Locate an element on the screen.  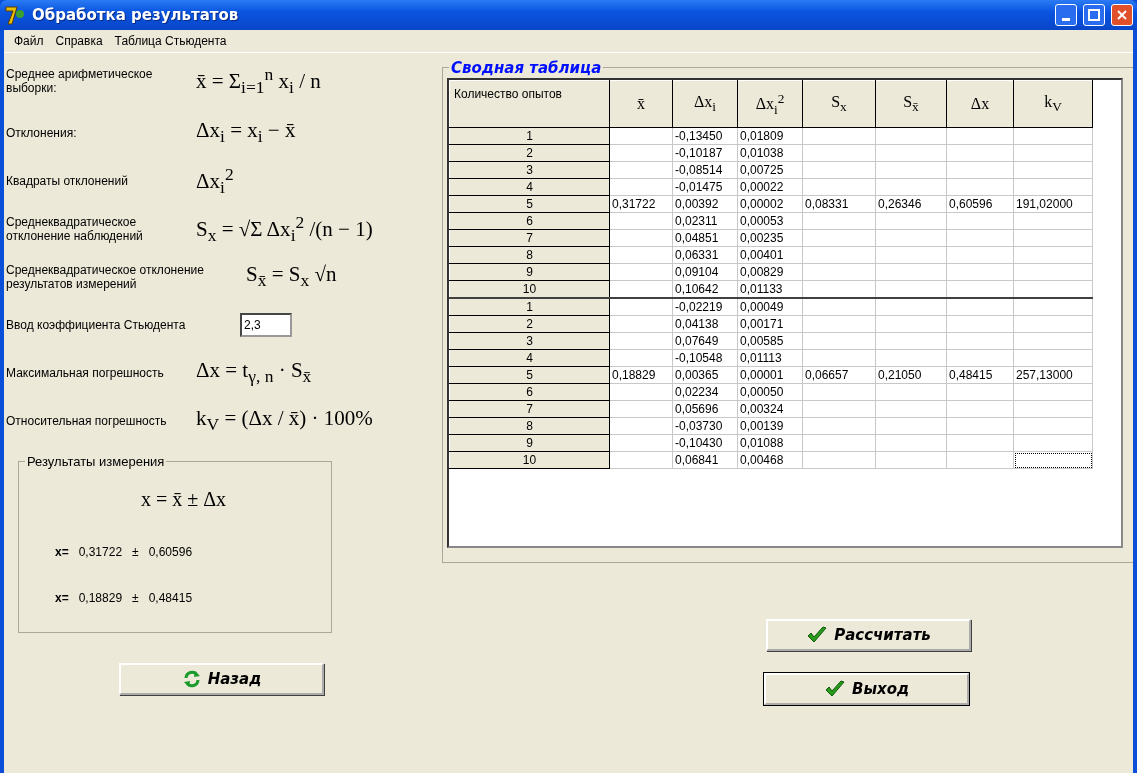
minimize-button is located at coordinates (1066, 15).